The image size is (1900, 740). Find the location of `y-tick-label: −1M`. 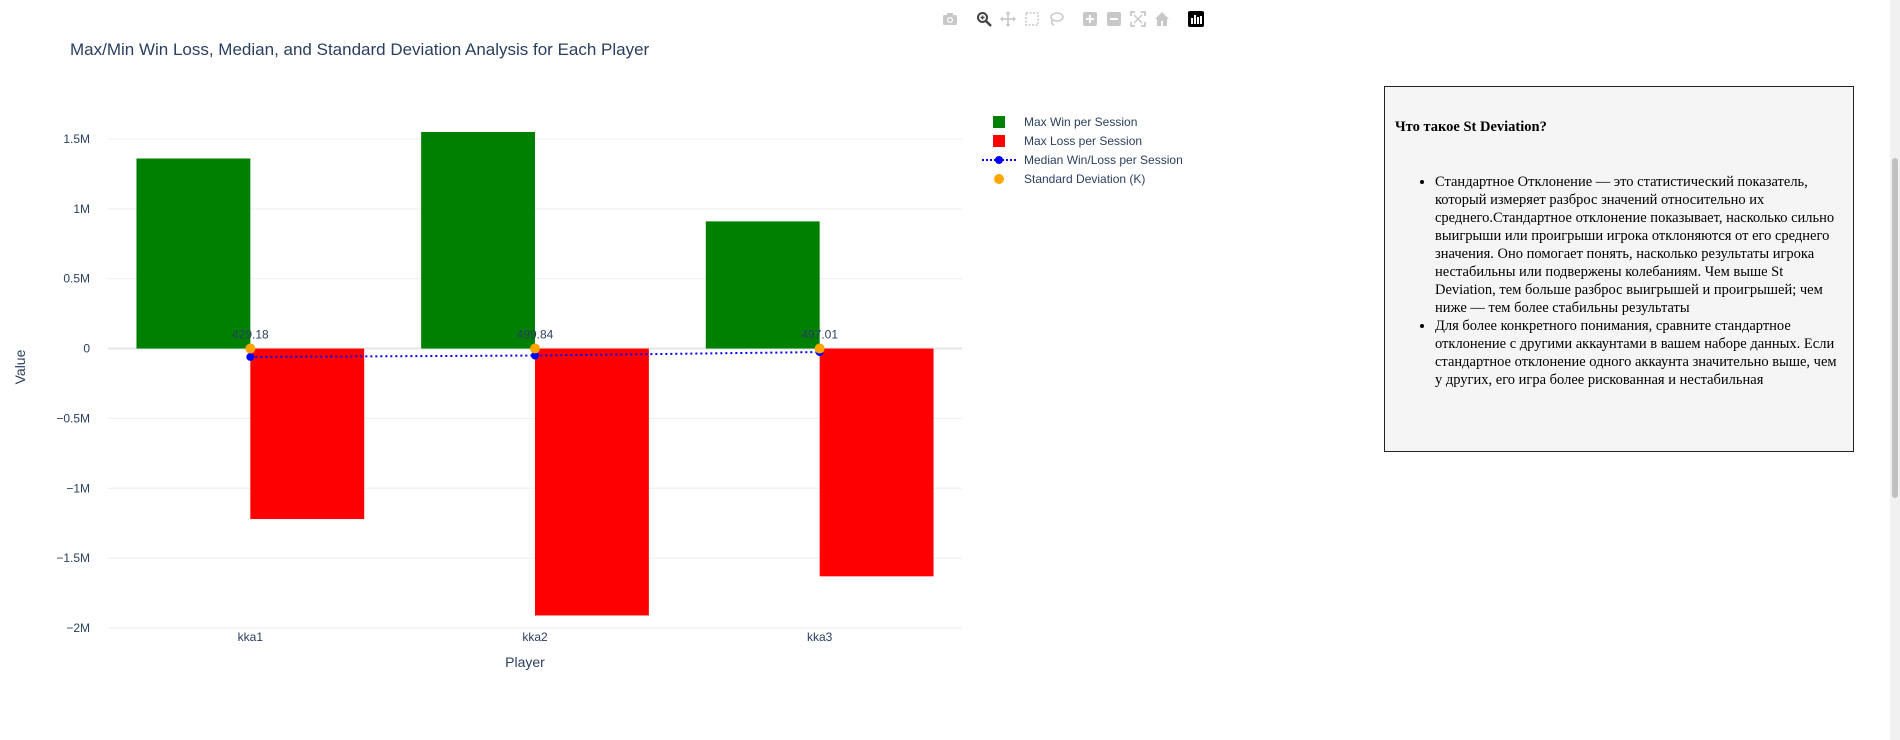

y-tick-label: −1M is located at coordinates (78, 488).